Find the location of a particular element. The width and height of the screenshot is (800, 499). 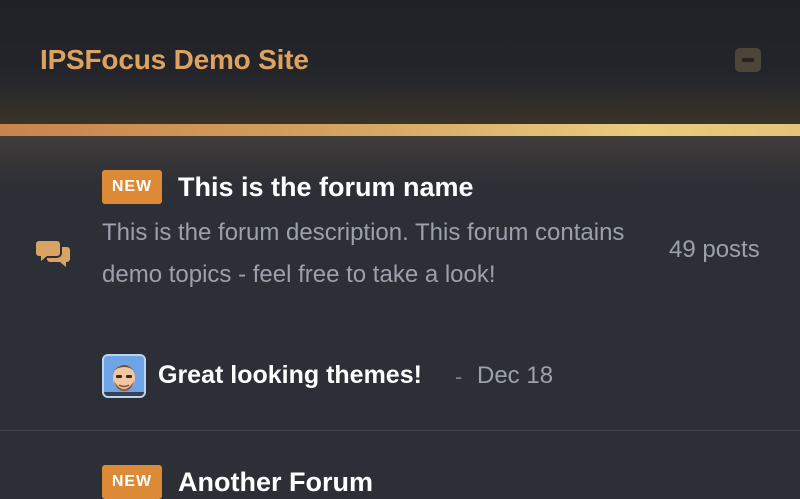

collapse-button is located at coordinates (748, 60).